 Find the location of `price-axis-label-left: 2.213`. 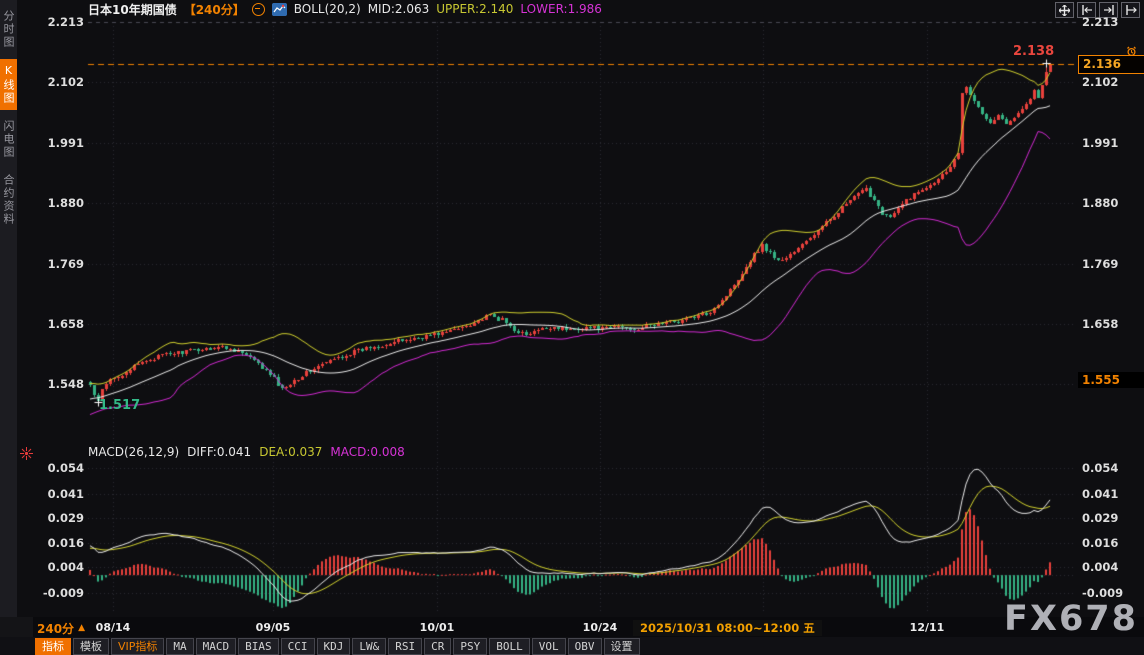

price-axis-label-left: 2.213 is located at coordinates (65, 22).